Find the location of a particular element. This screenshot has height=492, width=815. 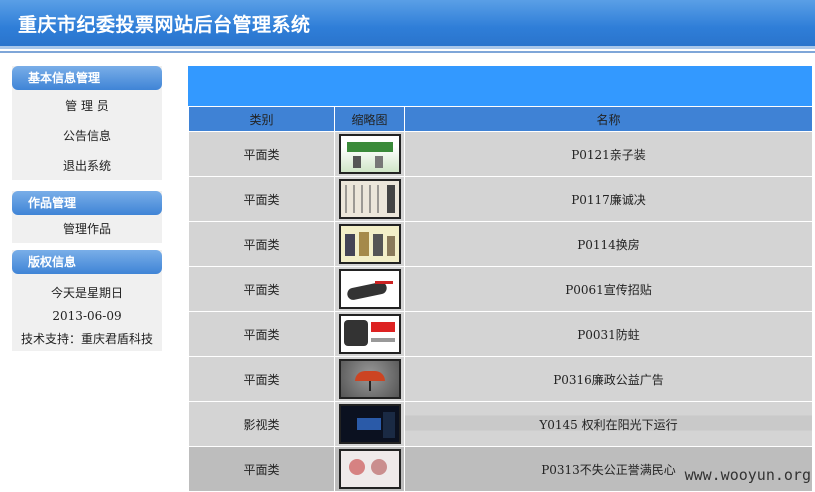

column-header-category: 类别 is located at coordinates (262, 119).